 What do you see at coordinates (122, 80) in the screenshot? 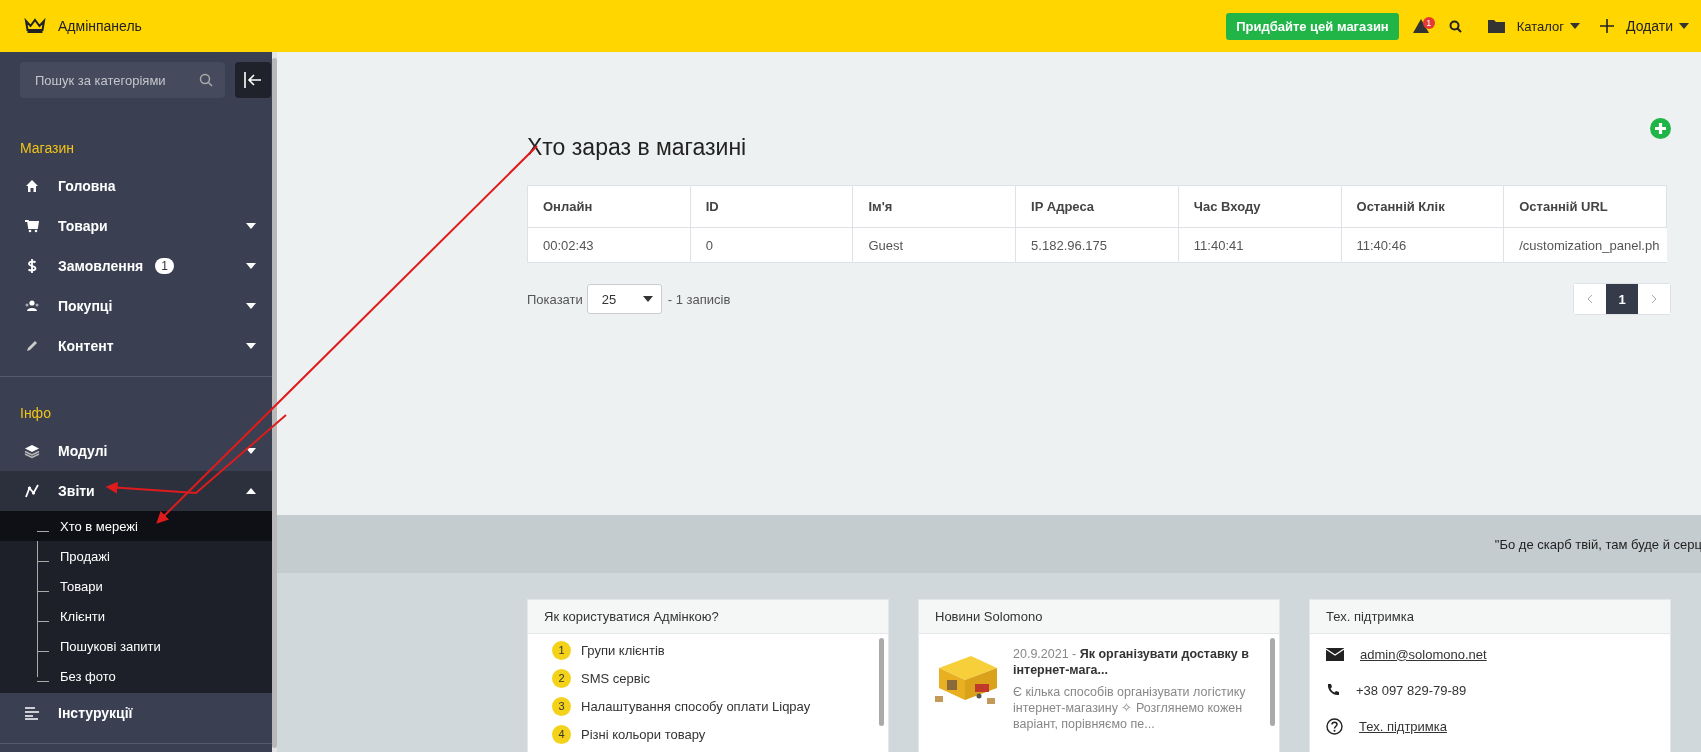
I see `category-search-field: Пошук за категоріями` at bounding box center [122, 80].